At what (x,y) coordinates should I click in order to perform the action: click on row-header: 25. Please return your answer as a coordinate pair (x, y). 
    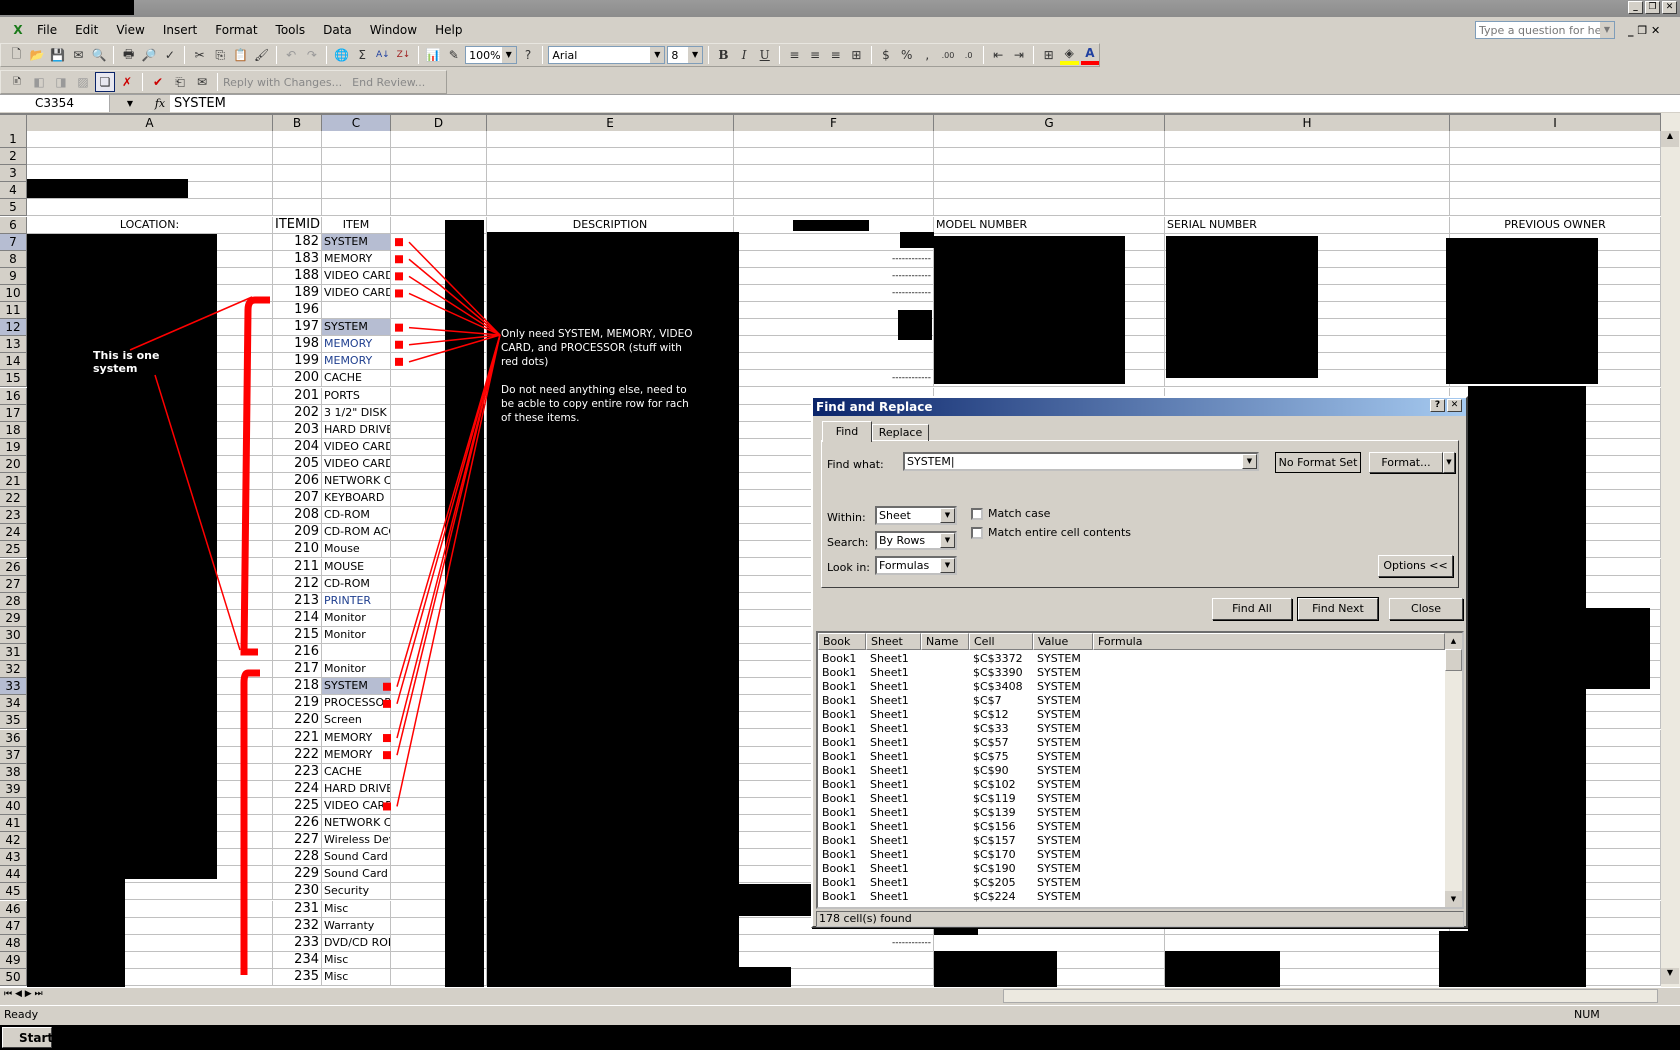
    Looking at the image, I should click on (13, 550).